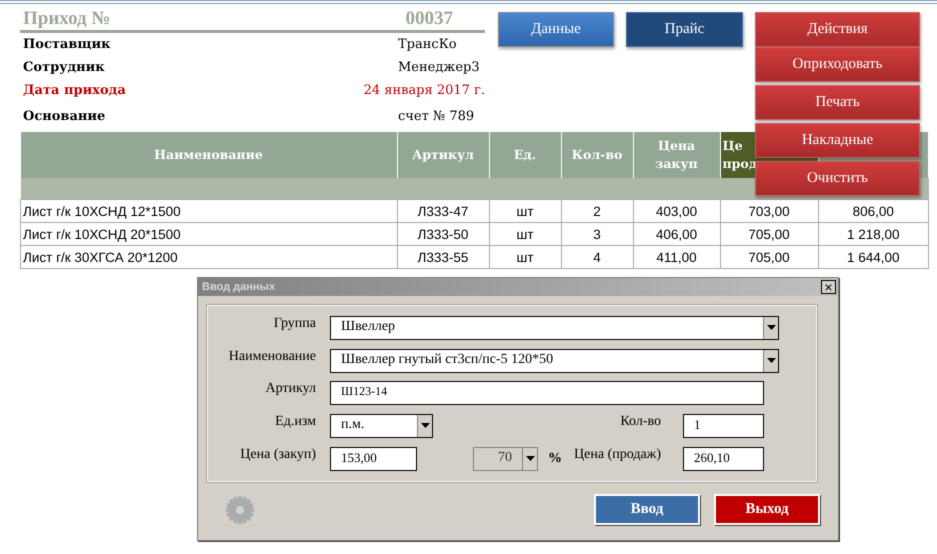  Describe the element at coordinates (597, 211) in the screenshot. I see `table-cell: 2` at that location.